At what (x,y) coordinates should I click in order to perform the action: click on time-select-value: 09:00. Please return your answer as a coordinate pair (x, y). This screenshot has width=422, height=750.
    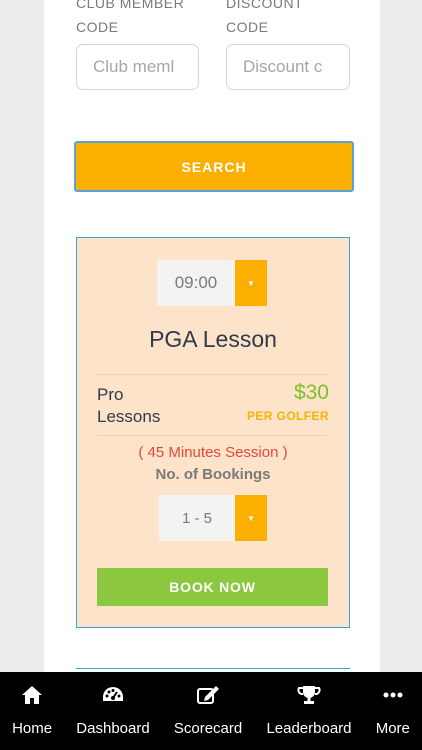
    Looking at the image, I should click on (196, 283).